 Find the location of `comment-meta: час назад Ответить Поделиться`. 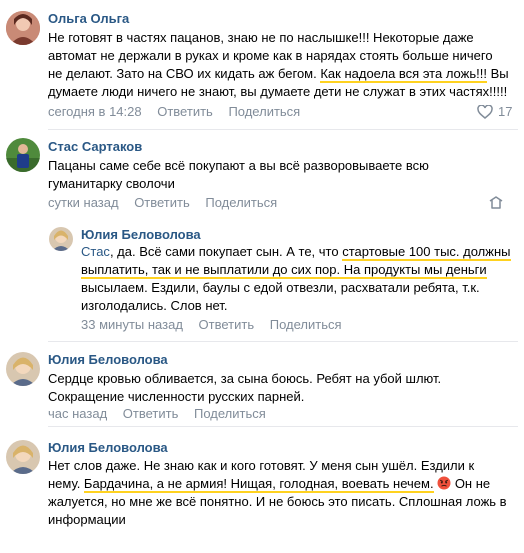

comment-meta: час назад Ответить Поделиться is located at coordinates (163, 413).